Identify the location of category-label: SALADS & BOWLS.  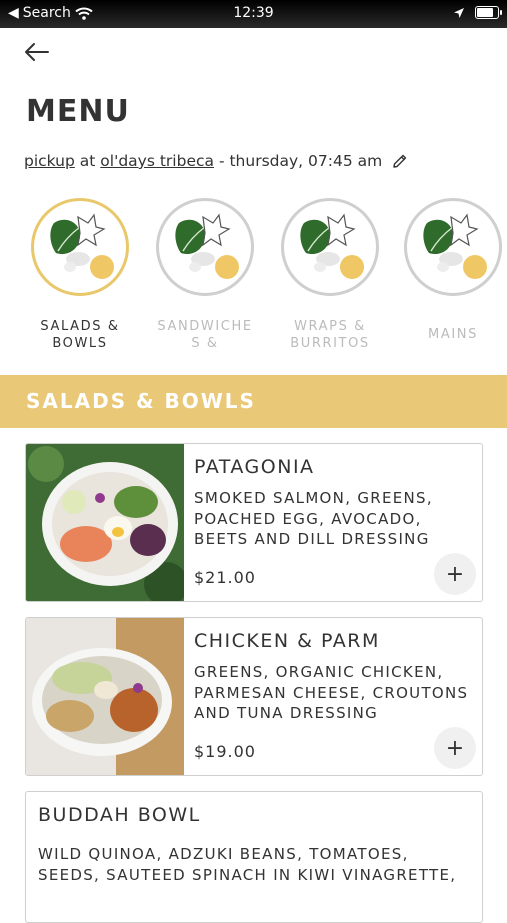
(80, 335).